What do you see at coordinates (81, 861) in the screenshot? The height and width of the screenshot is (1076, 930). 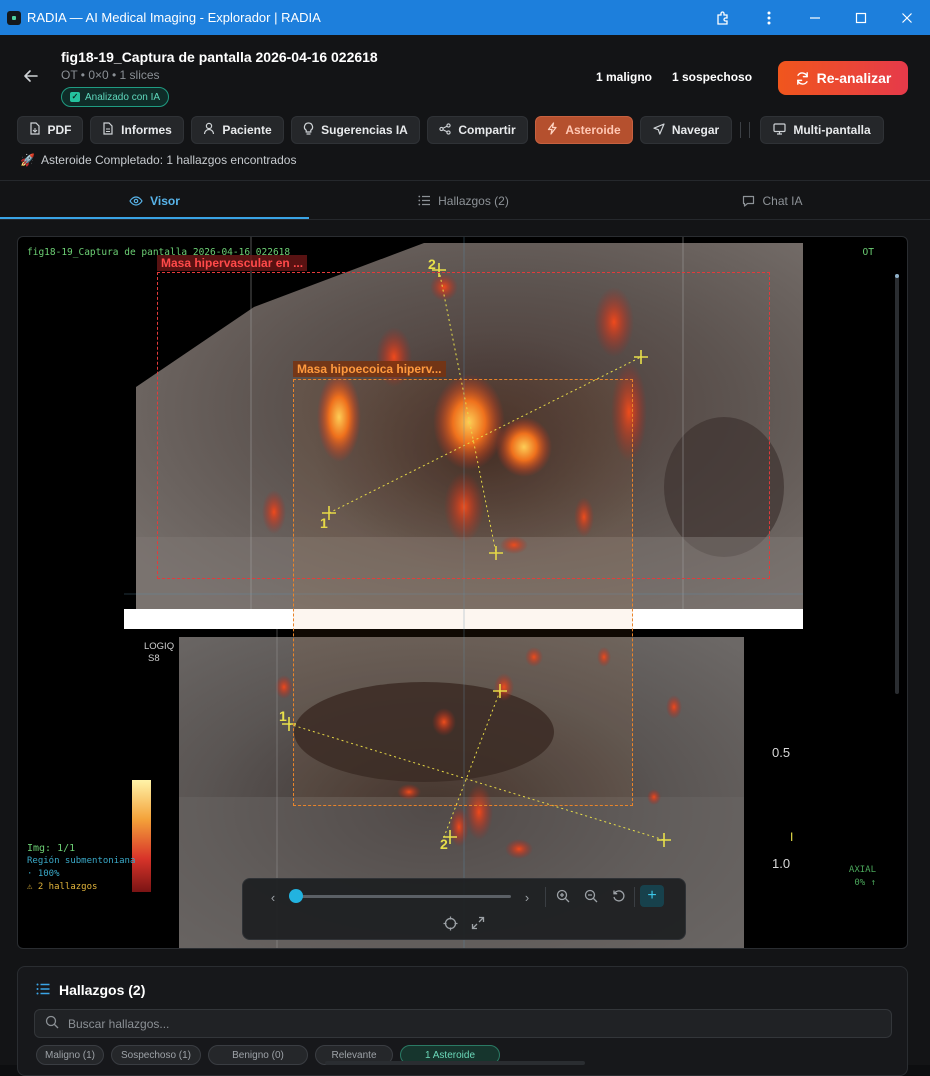 I see `region-label: Región submentoniana` at bounding box center [81, 861].